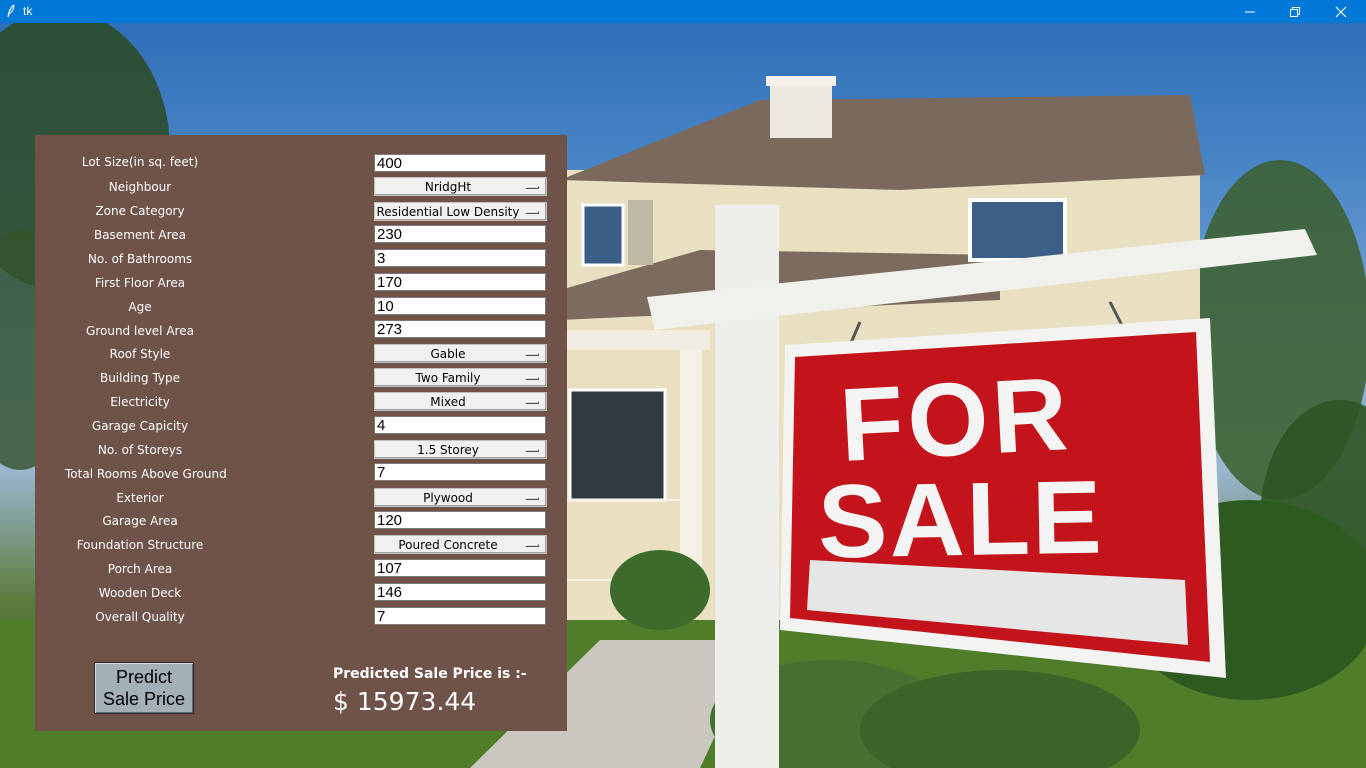  Describe the element at coordinates (448, 450) in the screenshot. I see `storeys-selected: 1.5 Storey` at that location.